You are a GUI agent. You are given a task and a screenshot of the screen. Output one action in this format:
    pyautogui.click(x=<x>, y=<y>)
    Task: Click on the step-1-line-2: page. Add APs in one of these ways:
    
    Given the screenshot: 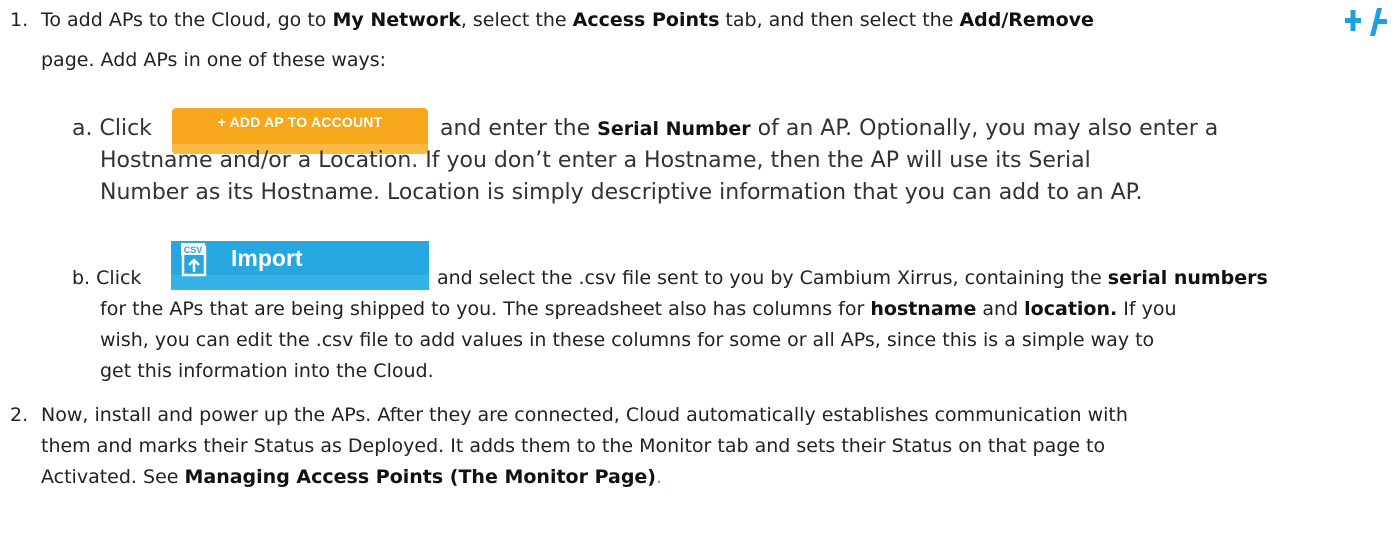 What is the action you would take?
    pyautogui.click(x=214, y=60)
    